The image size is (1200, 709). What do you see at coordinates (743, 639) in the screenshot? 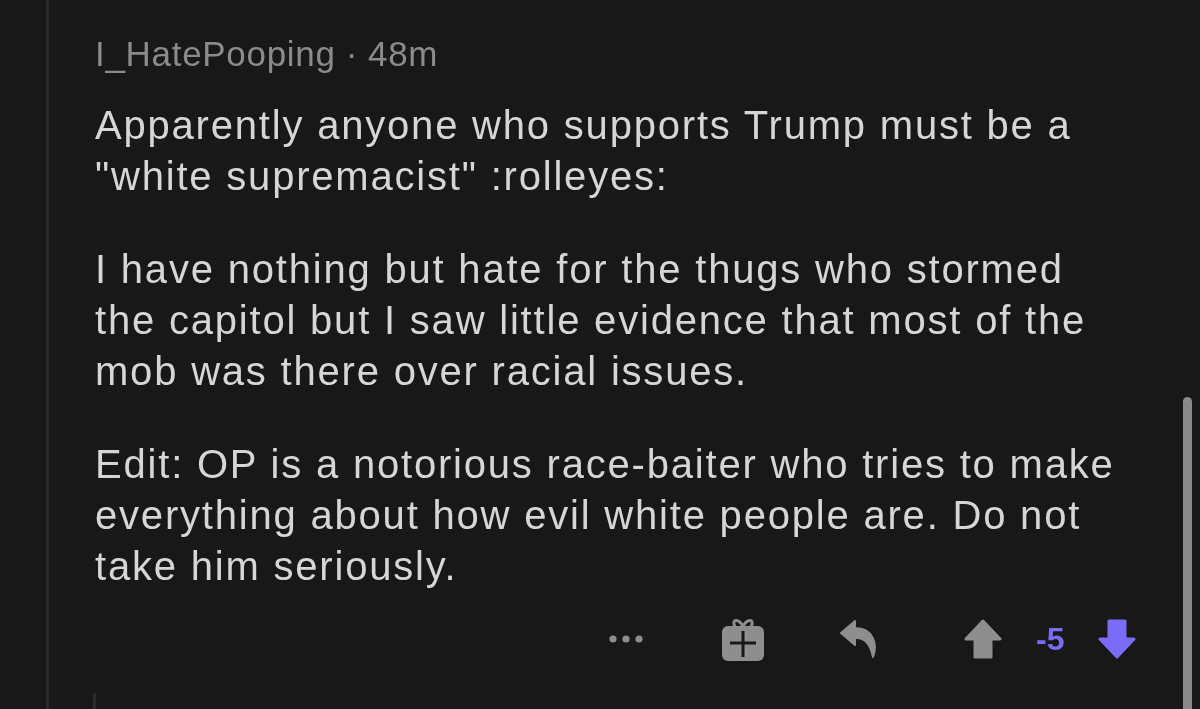
I see `gift-icon` at bounding box center [743, 639].